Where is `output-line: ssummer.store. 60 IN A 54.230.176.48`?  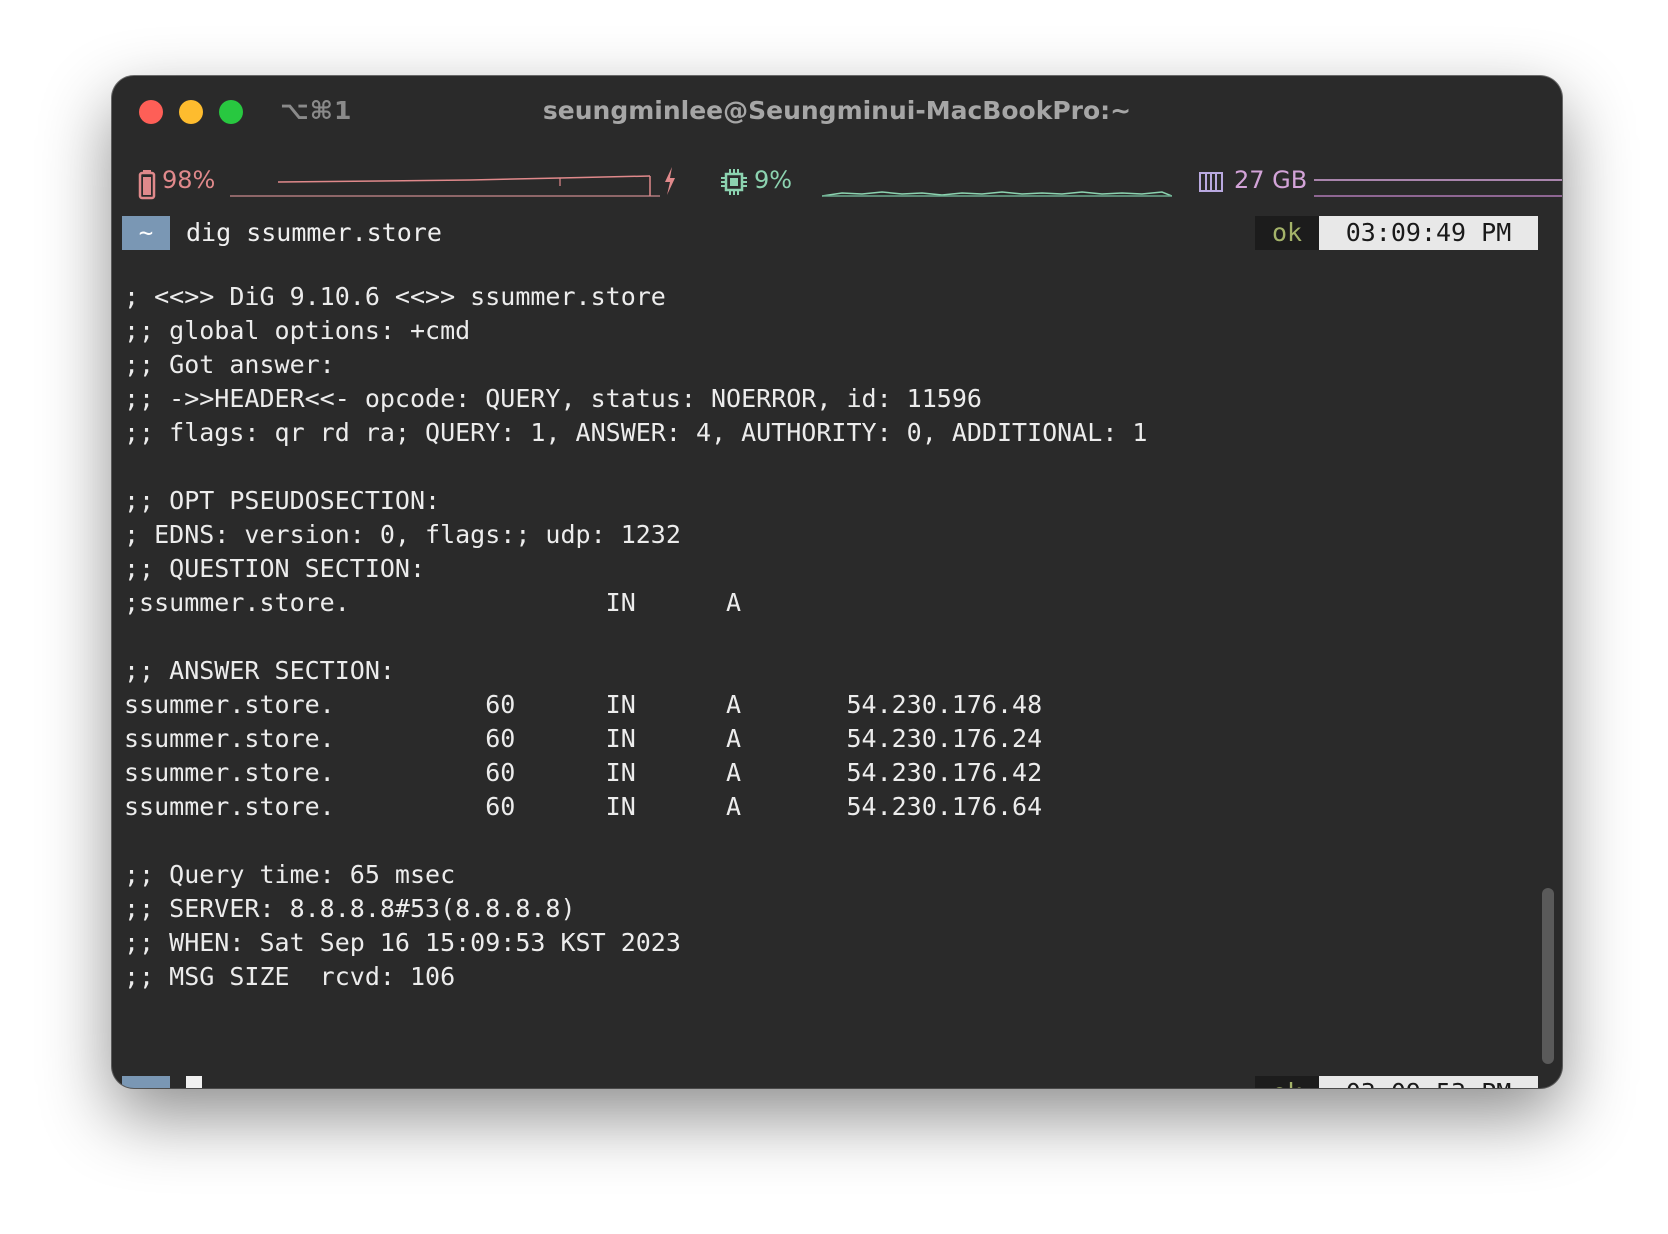
output-line: ssummer.store. 60 IN A 54.230.176.48 is located at coordinates (583, 704).